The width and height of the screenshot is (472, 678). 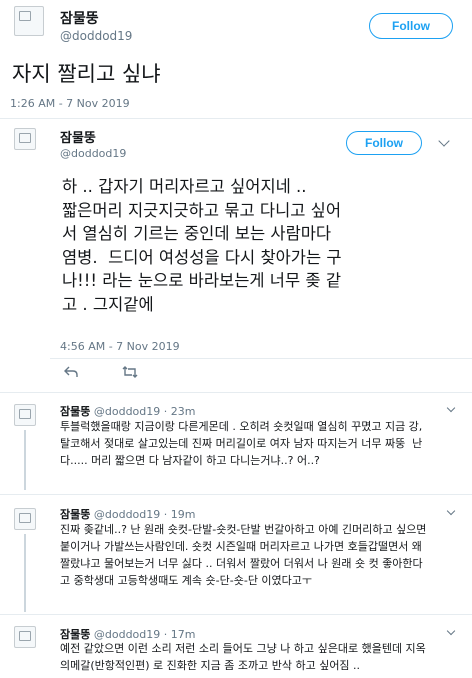 I want to click on reply-header: 잠물뚱 @doddod19 · 23m, so click(x=127, y=411).